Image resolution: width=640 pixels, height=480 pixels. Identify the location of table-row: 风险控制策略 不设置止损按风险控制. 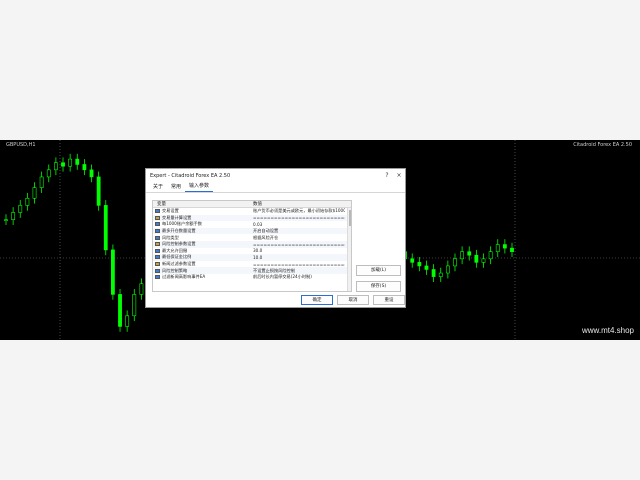
(252, 270).